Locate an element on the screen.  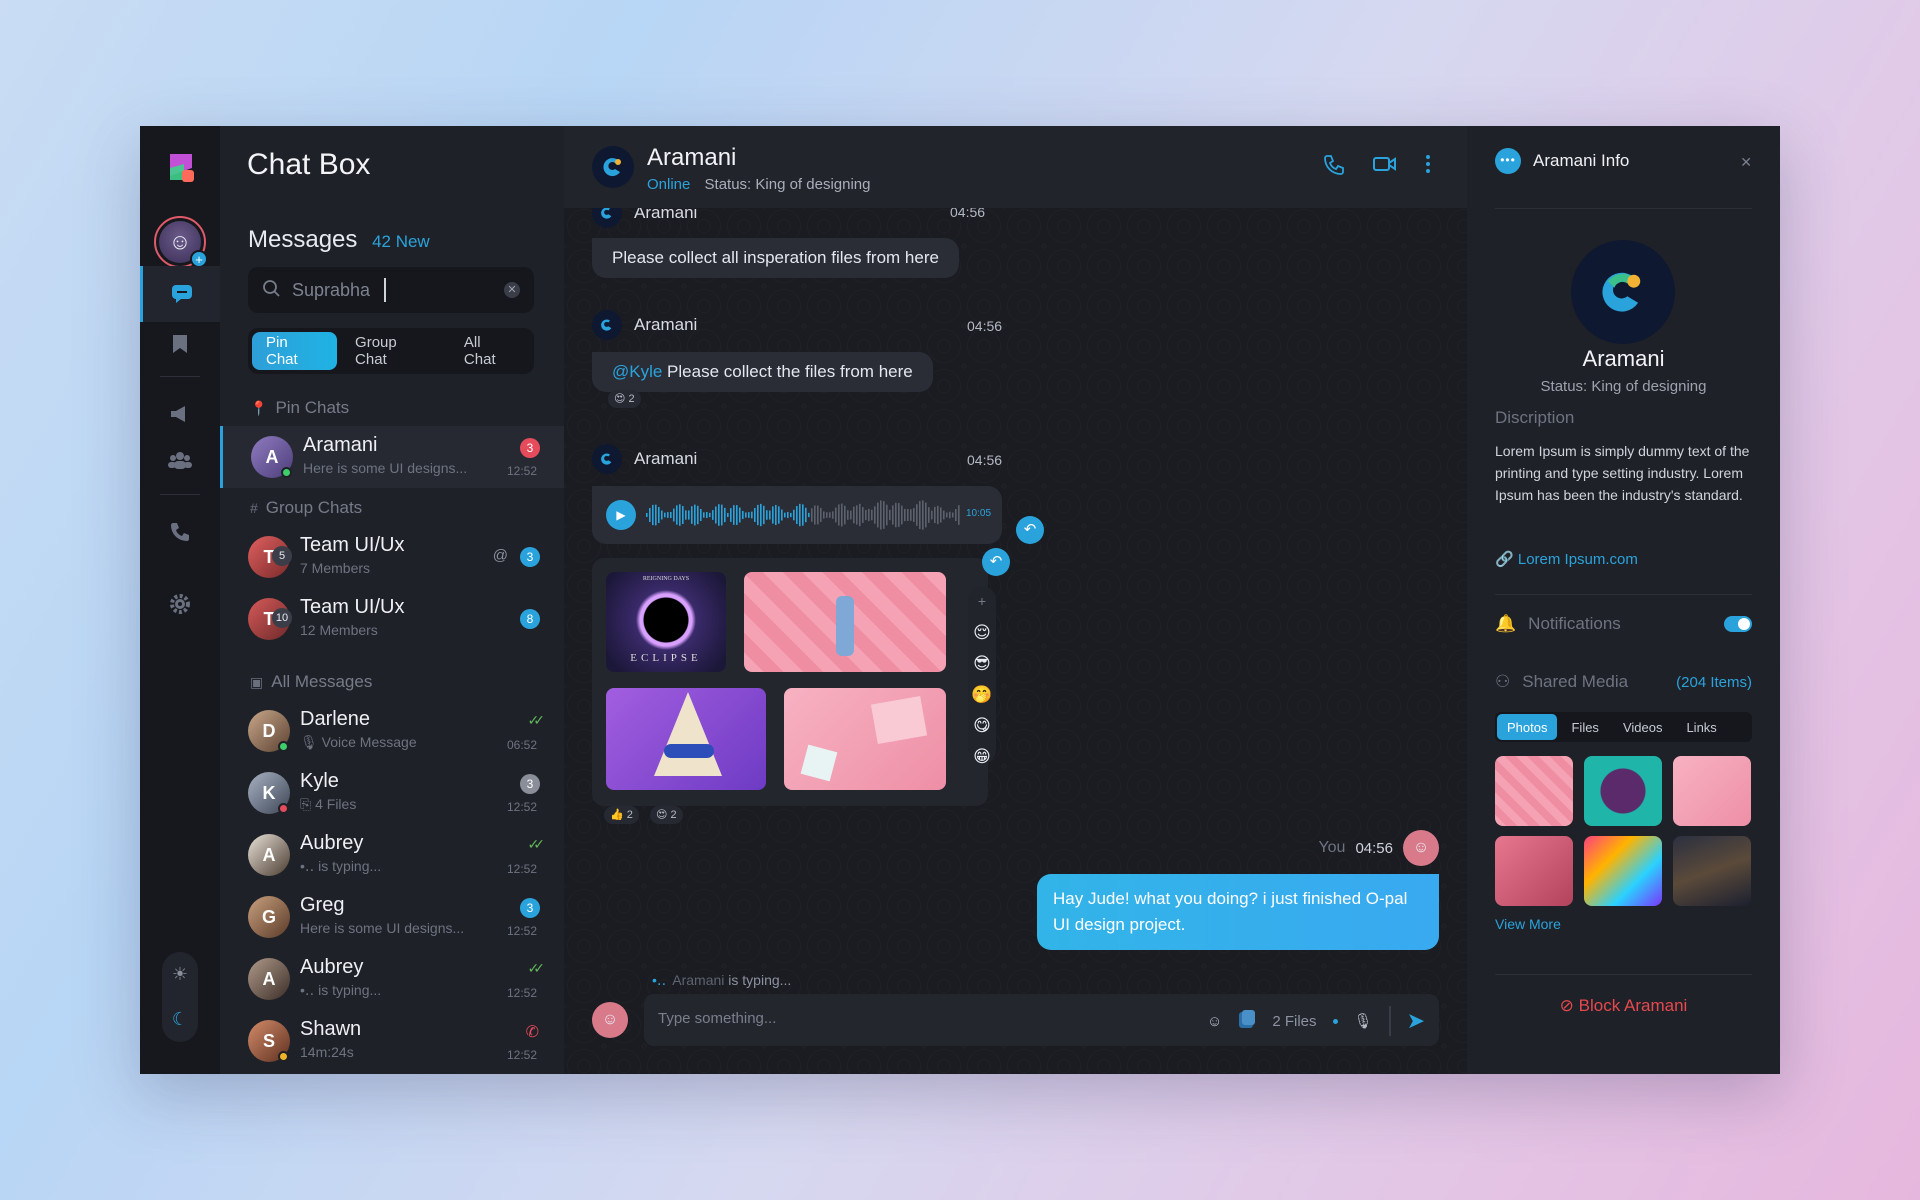
tab-all-chat: All Chat is located at coordinates (490, 351).